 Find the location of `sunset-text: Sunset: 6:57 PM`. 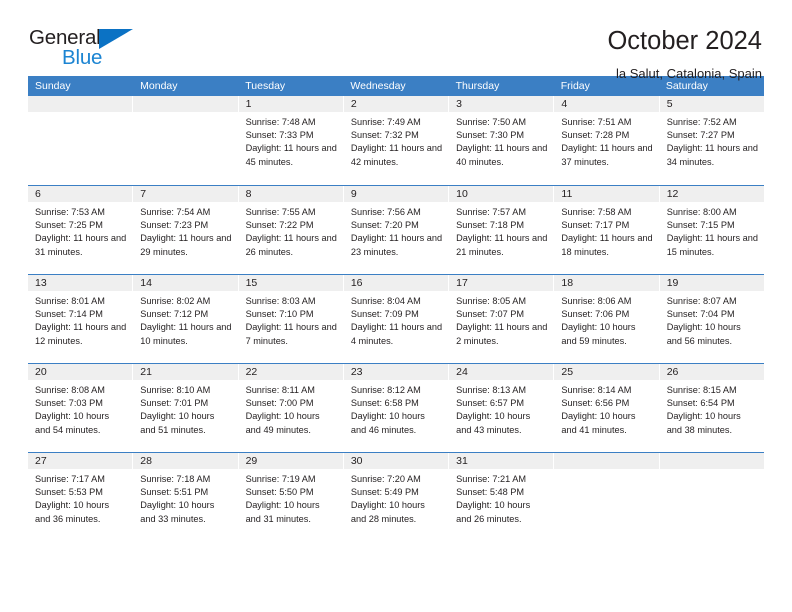

sunset-text: Sunset: 6:57 PM is located at coordinates (490, 403).